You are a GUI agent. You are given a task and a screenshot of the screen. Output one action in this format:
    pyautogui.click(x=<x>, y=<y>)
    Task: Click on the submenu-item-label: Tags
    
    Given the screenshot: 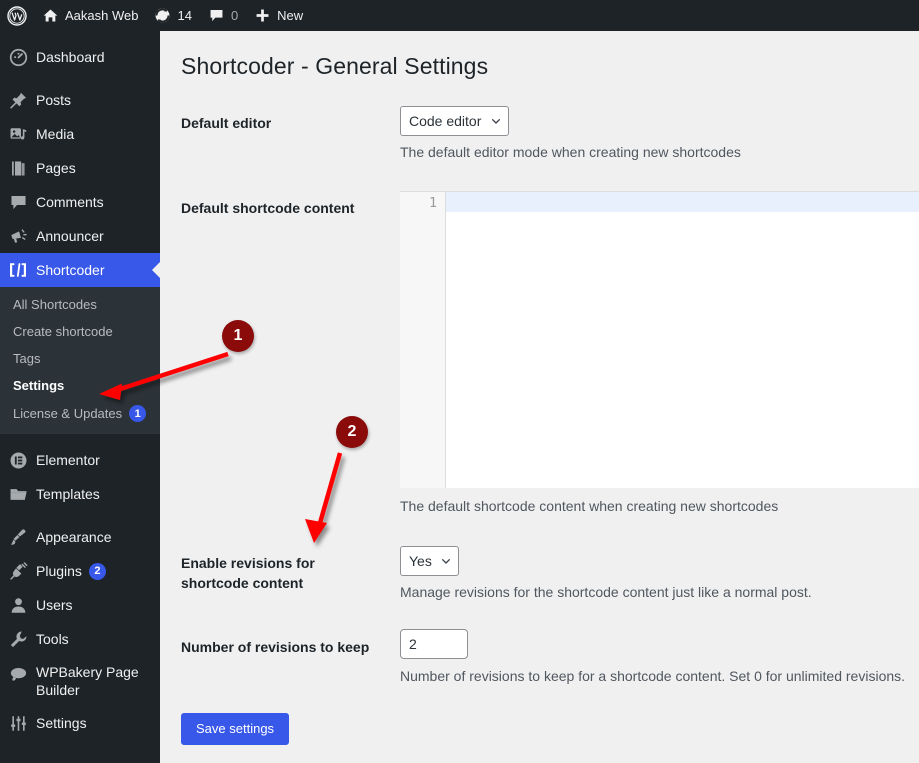 What is the action you would take?
    pyautogui.click(x=27, y=358)
    